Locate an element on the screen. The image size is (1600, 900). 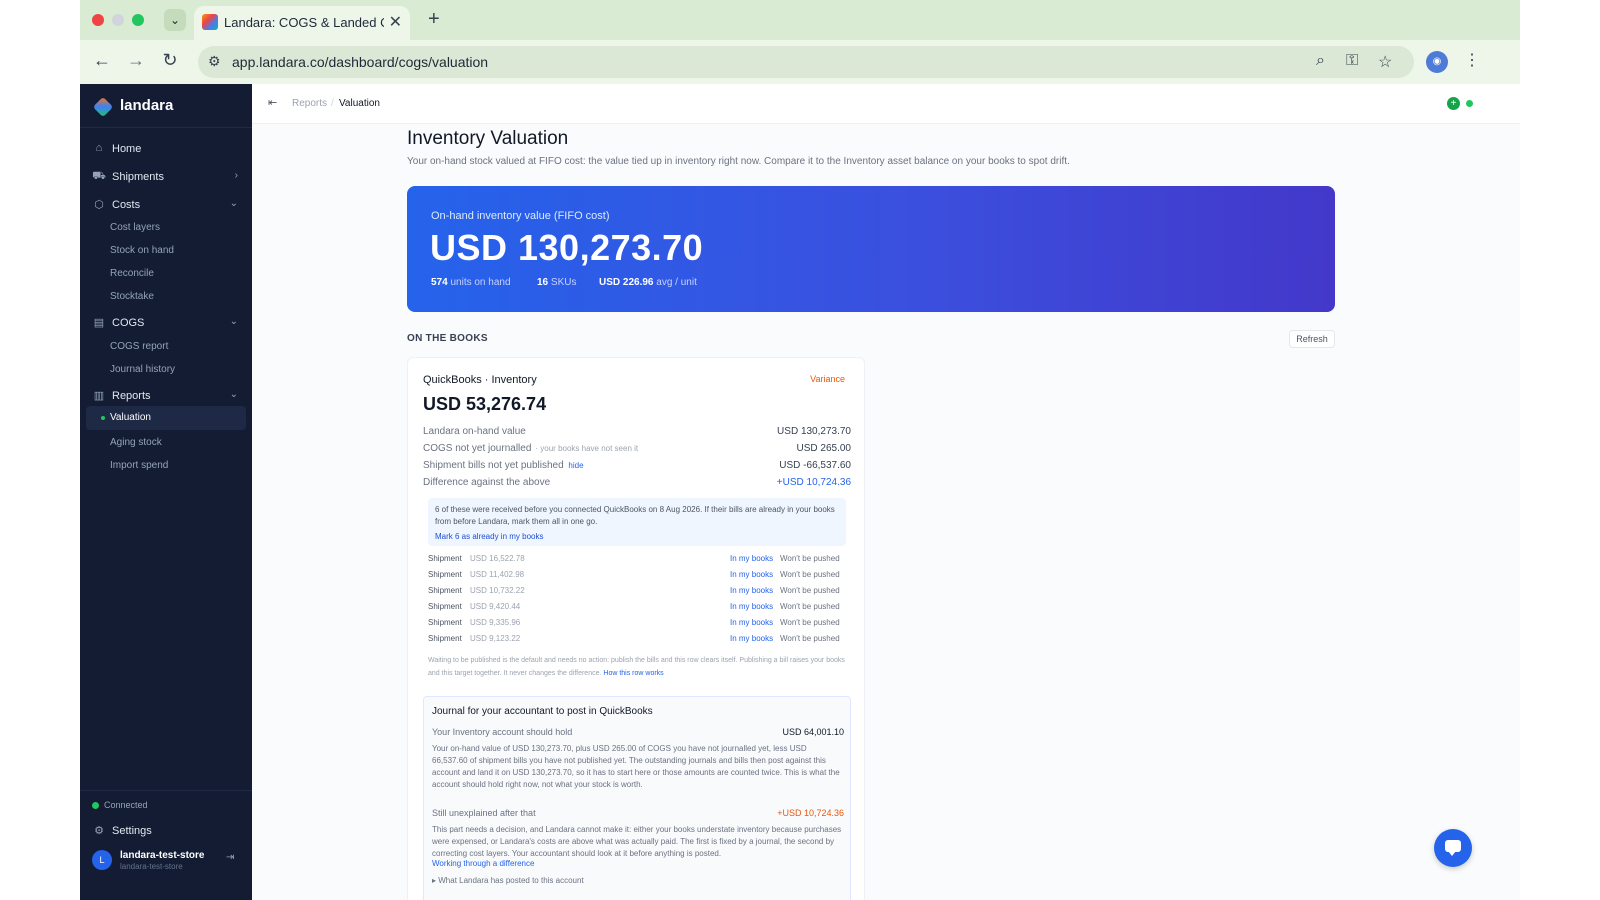
connection-status: Connected is located at coordinates (120, 805).